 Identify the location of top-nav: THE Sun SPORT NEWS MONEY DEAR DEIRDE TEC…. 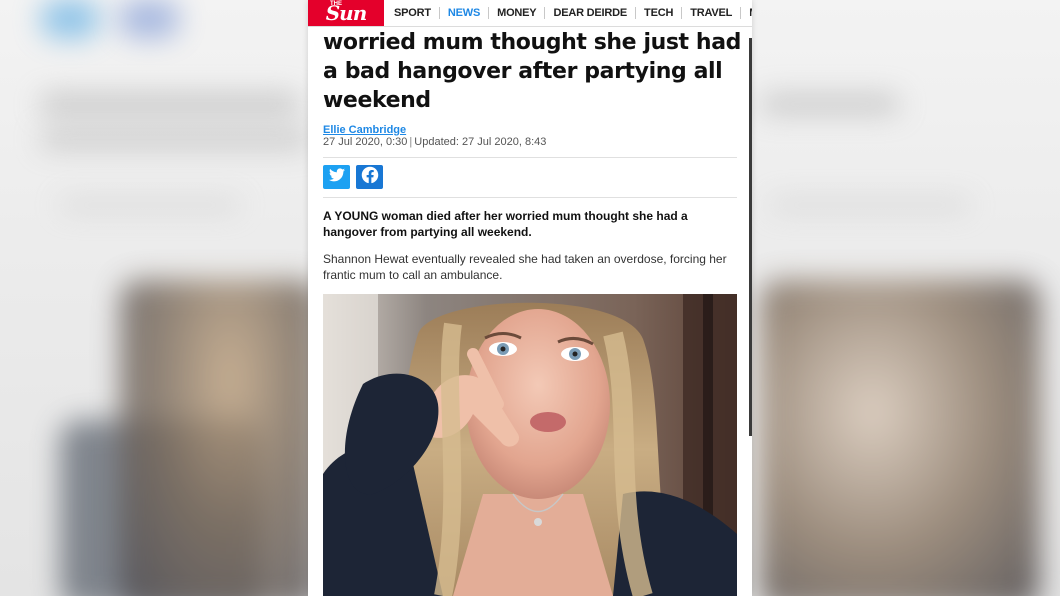
(530, 13).